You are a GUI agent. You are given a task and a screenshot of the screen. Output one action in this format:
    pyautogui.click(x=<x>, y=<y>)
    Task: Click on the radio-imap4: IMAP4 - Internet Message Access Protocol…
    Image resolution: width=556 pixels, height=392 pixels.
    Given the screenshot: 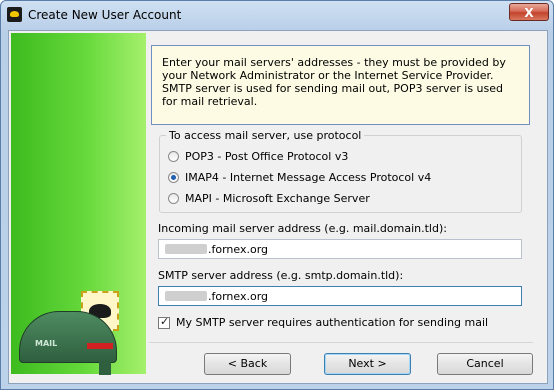 What is the action you would take?
    pyautogui.click(x=299, y=177)
    